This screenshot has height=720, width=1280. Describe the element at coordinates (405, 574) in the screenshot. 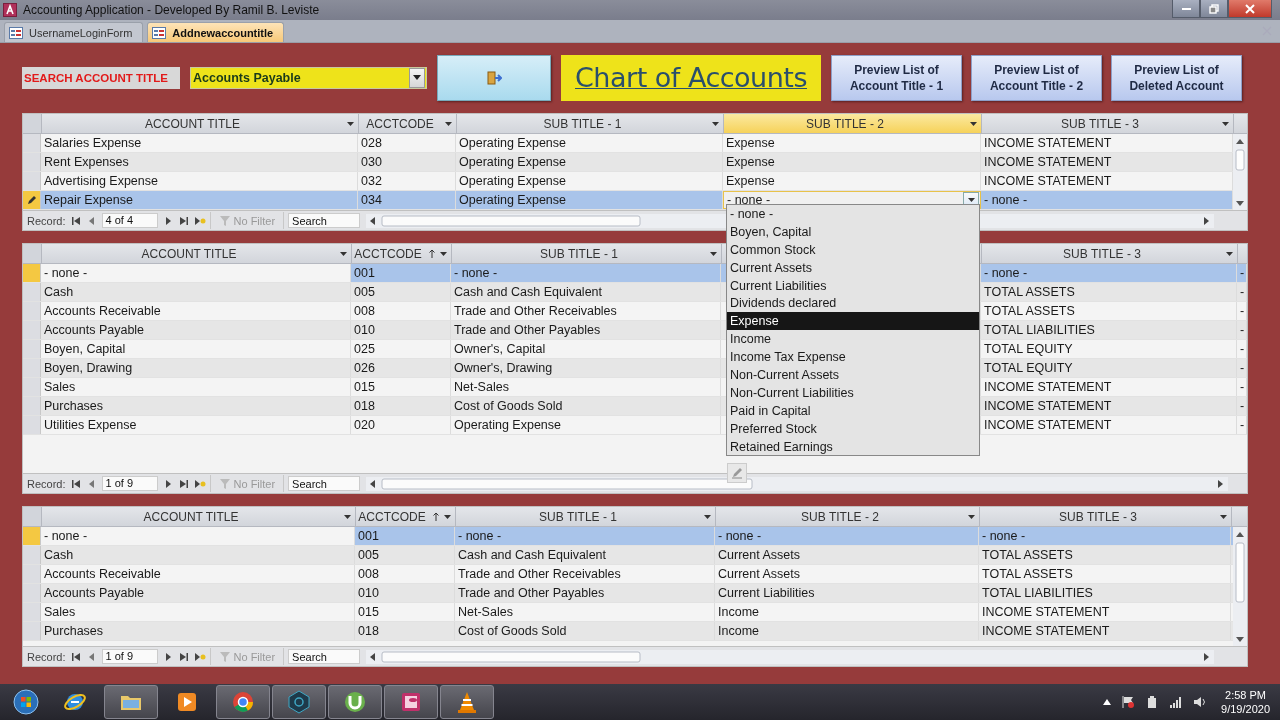

I see `table-cell: 008` at that location.